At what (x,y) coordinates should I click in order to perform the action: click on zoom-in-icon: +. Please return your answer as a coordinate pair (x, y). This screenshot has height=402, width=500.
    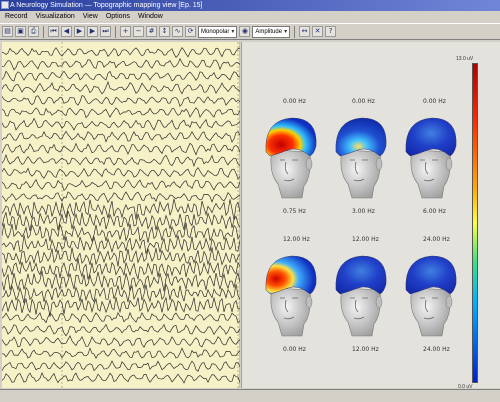
    Looking at the image, I should click on (125, 31).